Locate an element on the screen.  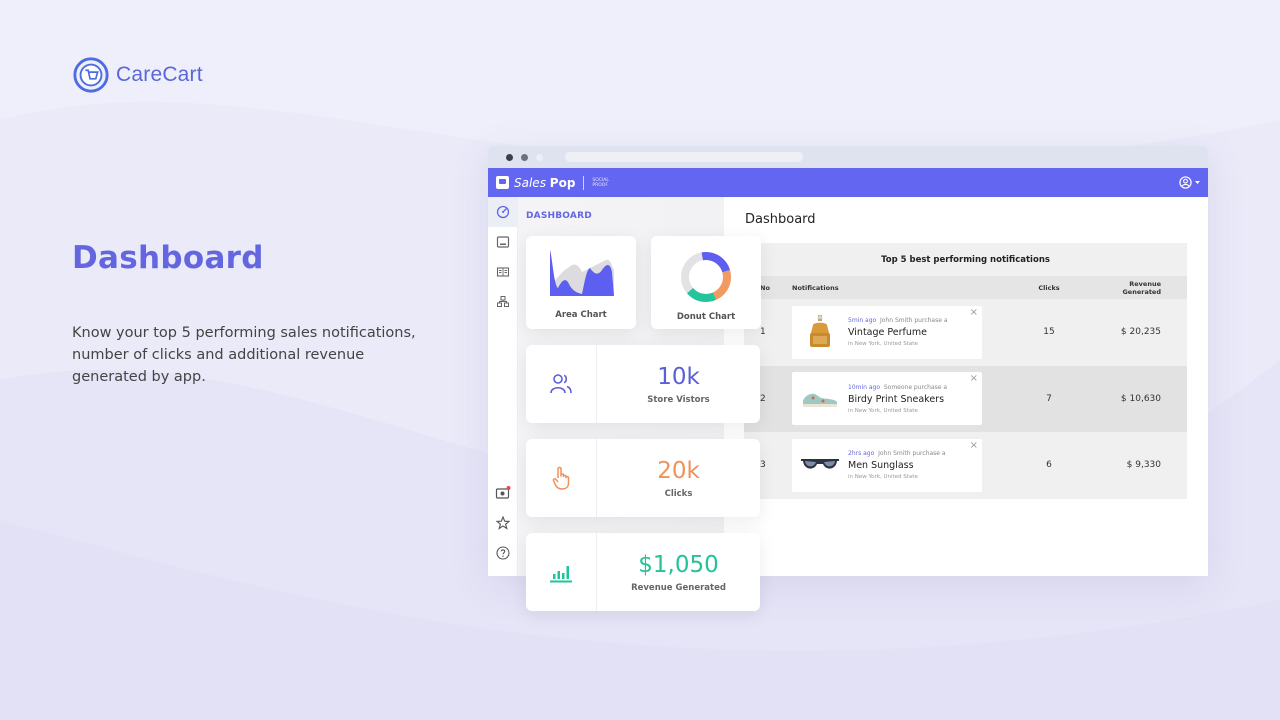
revenue-value: $ 20,235 is located at coordinates (1140, 332).